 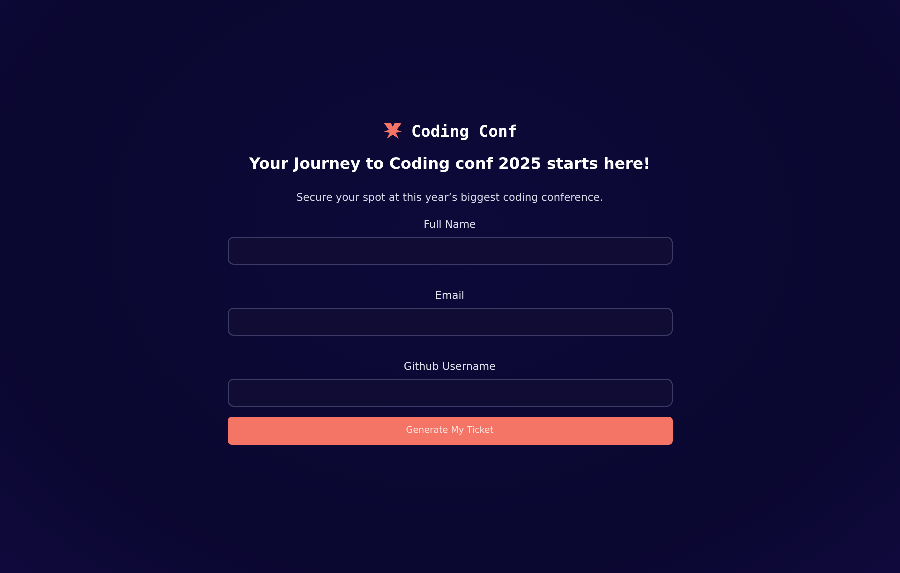 What do you see at coordinates (450, 198) in the screenshot?
I see `subtitle: Secure your spot at this year’s biggest coding conference.` at bounding box center [450, 198].